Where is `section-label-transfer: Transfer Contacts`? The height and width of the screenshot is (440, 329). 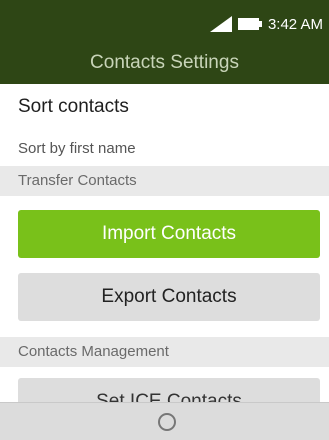
section-label-transfer: Transfer Contacts is located at coordinates (77, 180).